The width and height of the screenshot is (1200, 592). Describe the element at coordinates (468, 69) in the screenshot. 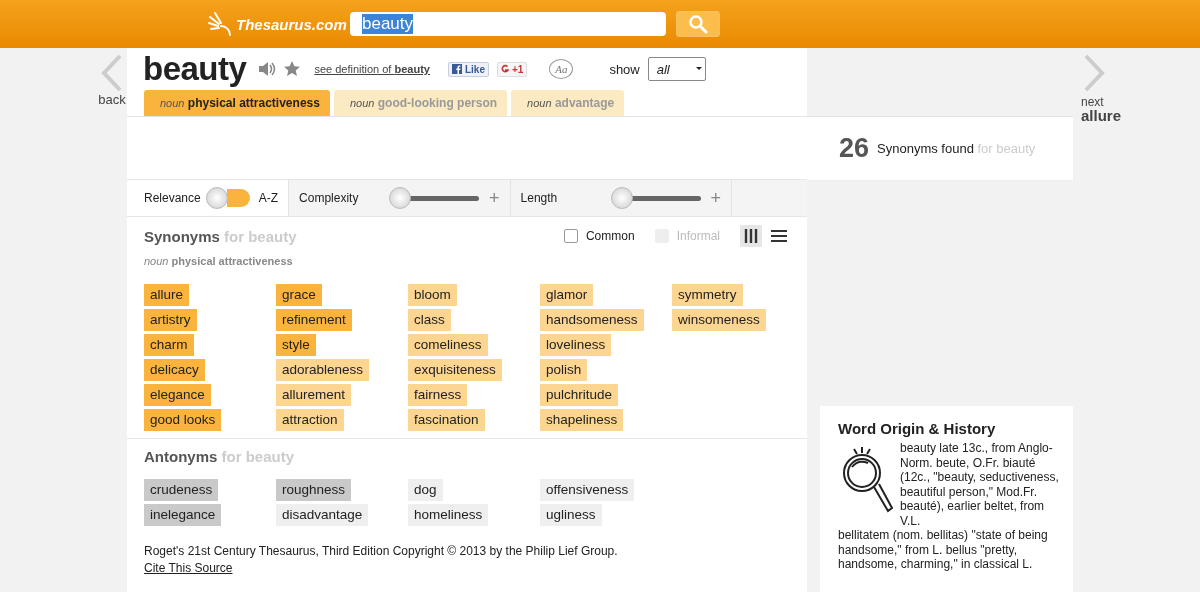

I see `like-button: Like` at that location.